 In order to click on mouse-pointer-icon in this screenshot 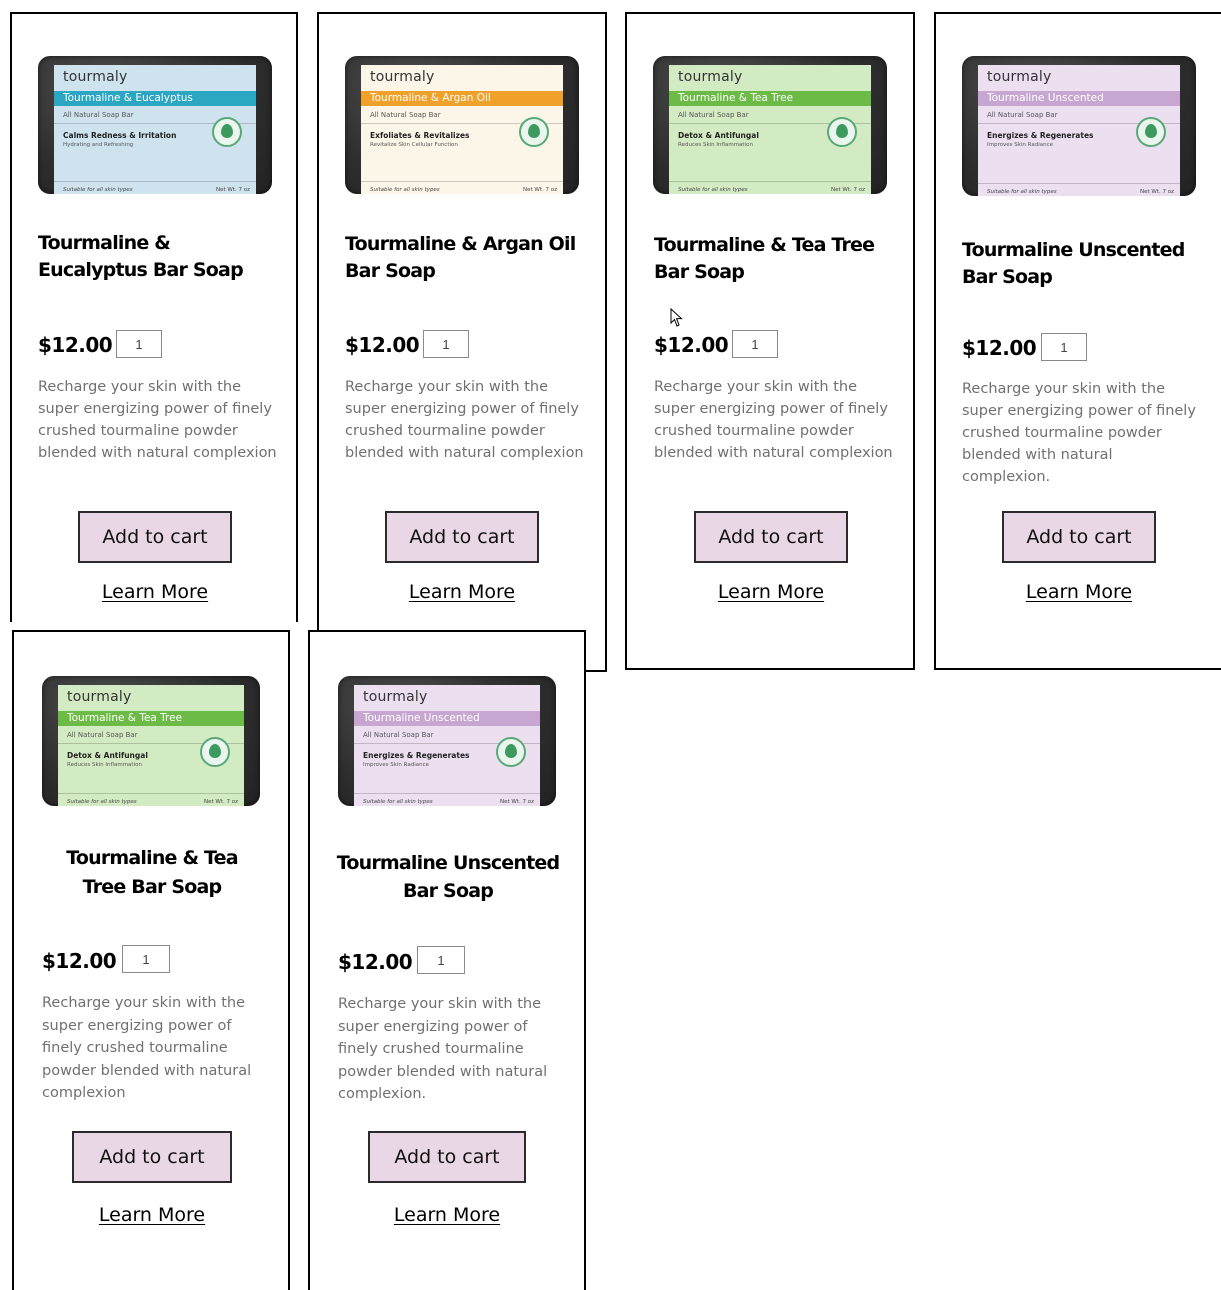, I will do `click(676, 317)`.